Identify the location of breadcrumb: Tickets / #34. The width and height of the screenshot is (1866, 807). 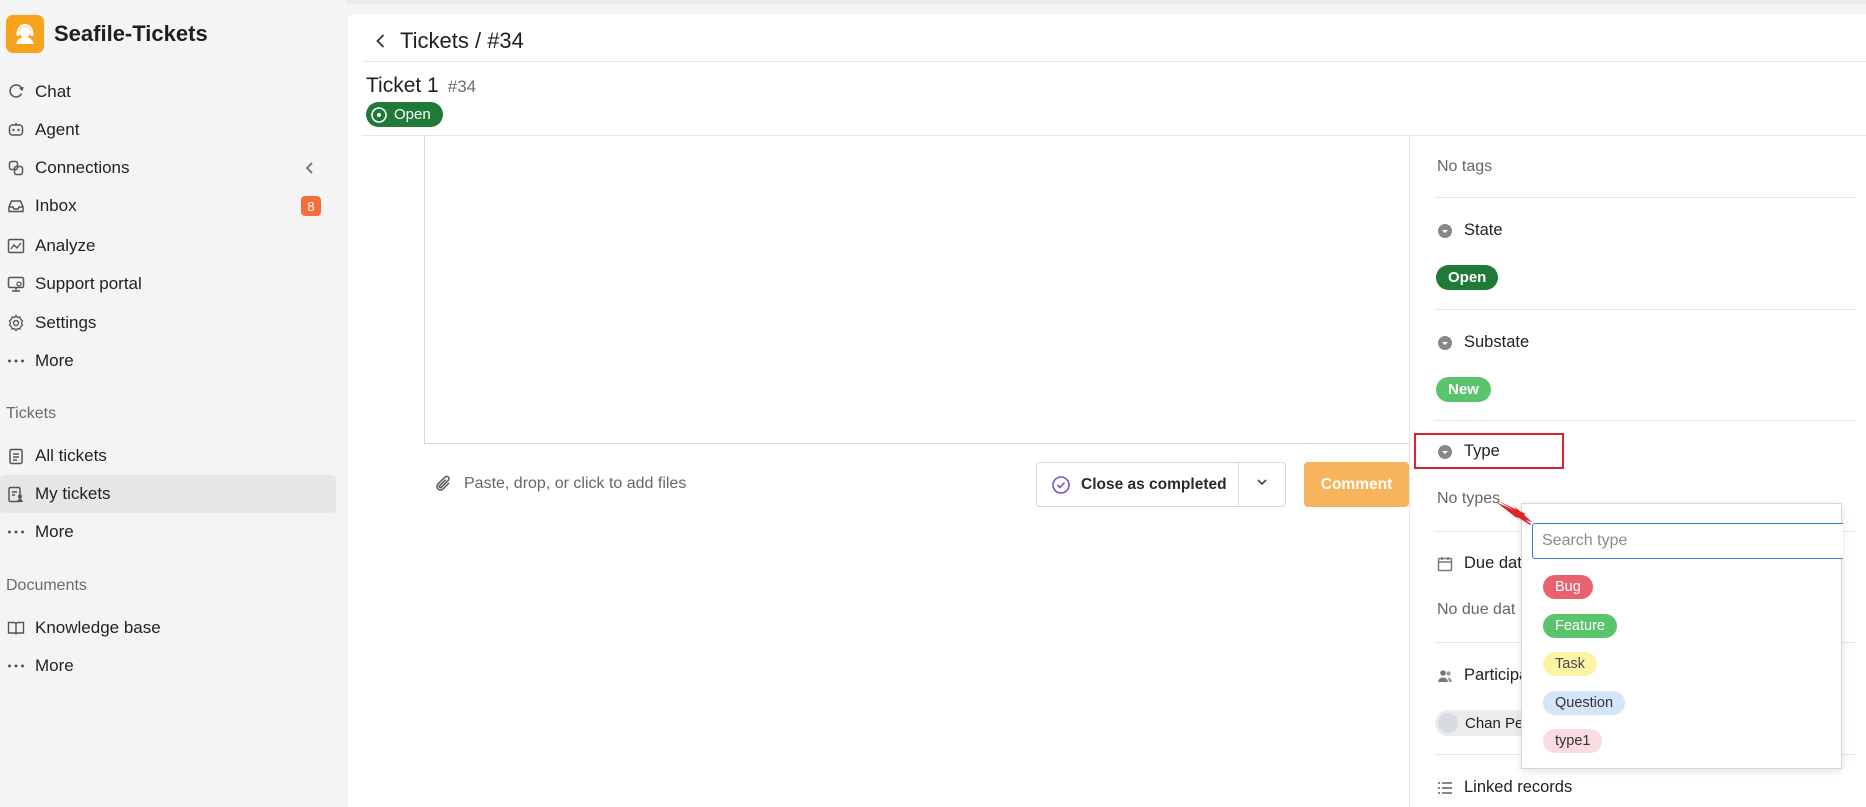
(447, 41).